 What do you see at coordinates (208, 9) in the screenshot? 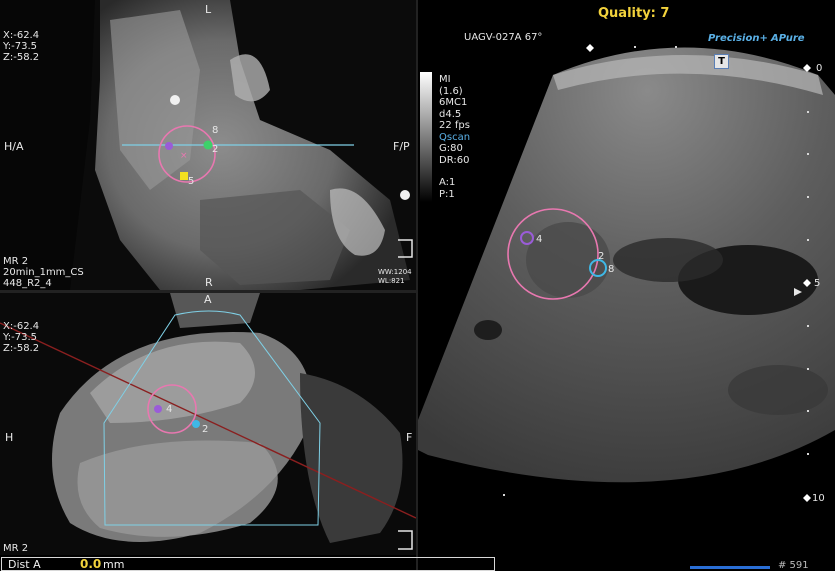
I see `orientation-top: L` at bounding box center [208, 9].